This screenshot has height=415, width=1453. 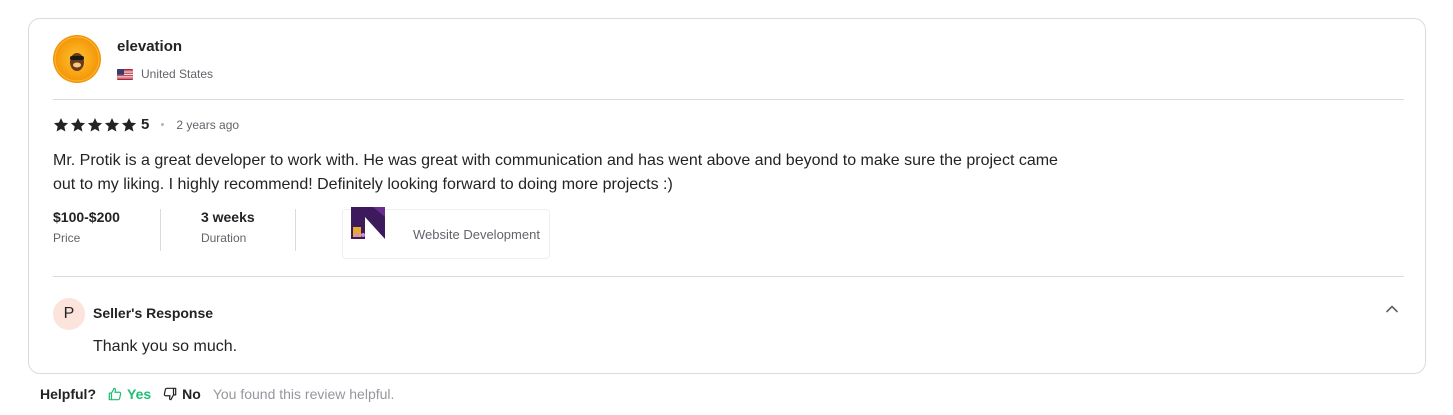 I want to click on star-rating, so click(x=95, y=125).